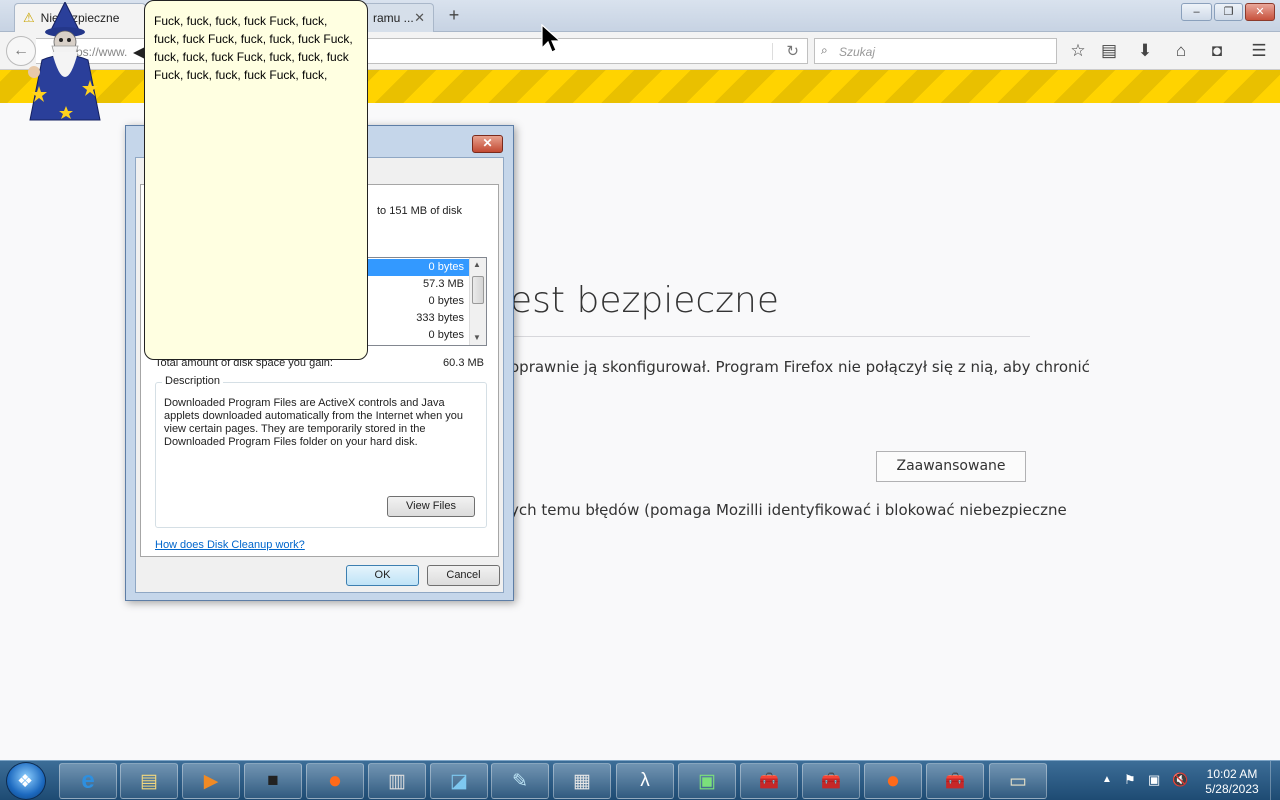  I want to click on reload-icon: ↻, so click(792, 51).